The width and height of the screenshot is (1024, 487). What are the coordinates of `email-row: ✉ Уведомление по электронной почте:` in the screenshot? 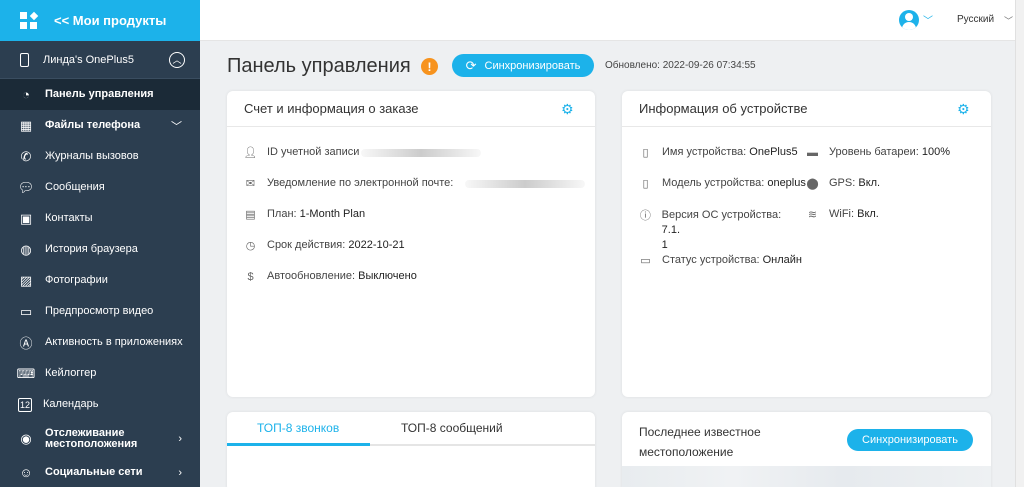 It's located at (415, 183).